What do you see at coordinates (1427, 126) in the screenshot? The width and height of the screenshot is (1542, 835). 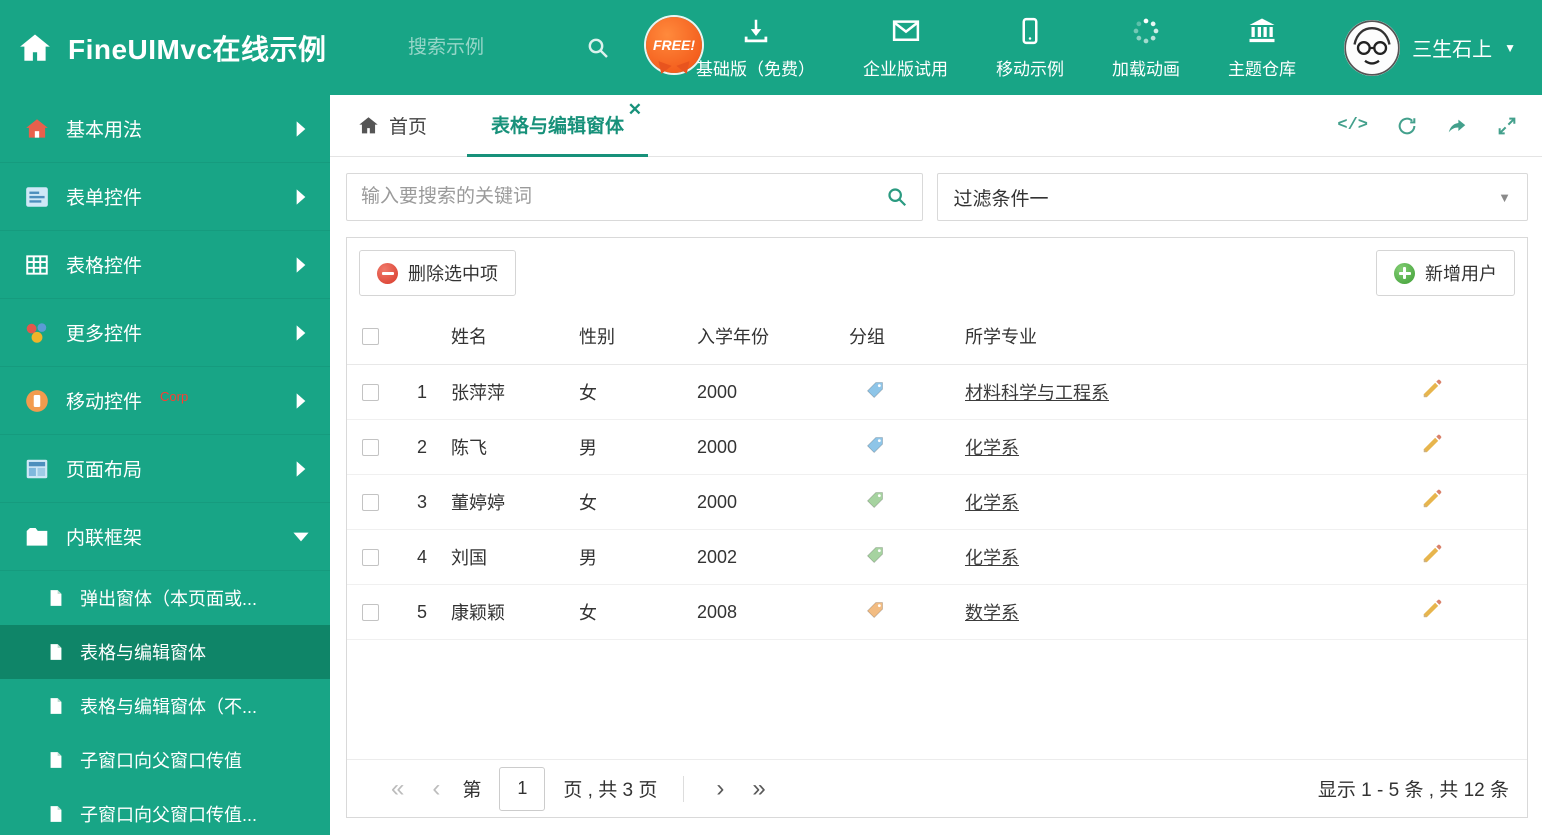 I see `tab-tools: </>` at bounding box center [1427, 126].